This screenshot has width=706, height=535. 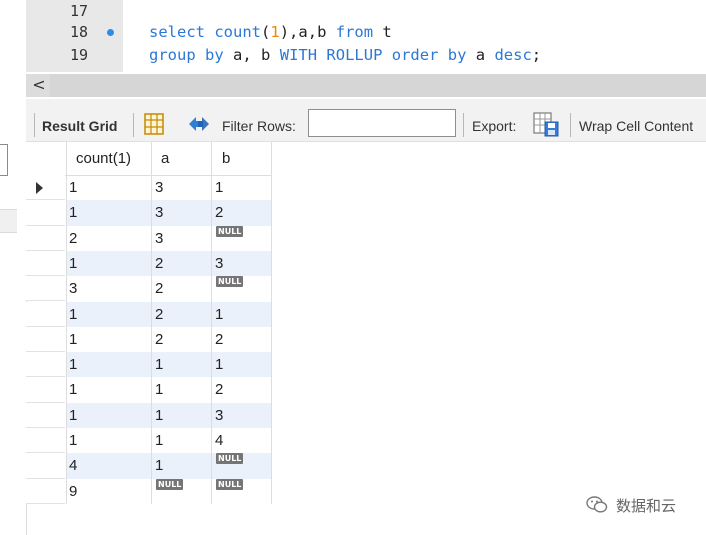 I want to click on current-row-pointer-icon, so click(x=39, y=188).